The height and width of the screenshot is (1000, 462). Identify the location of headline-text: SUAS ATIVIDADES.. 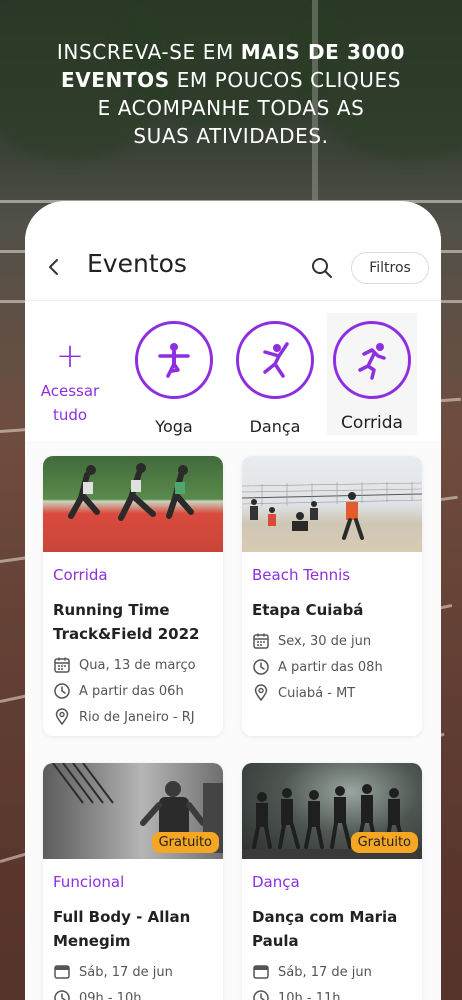
(231, 136).